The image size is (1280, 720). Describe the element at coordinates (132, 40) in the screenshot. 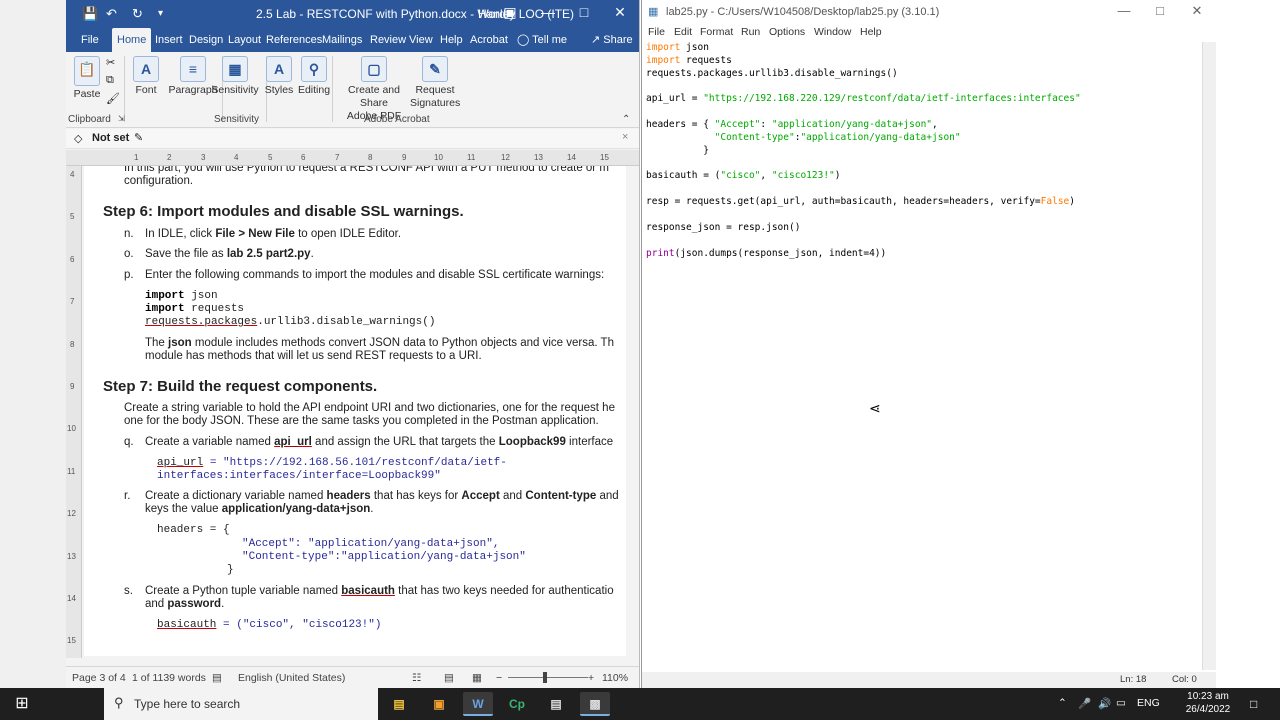

I see `tab-home: Home` at that location.